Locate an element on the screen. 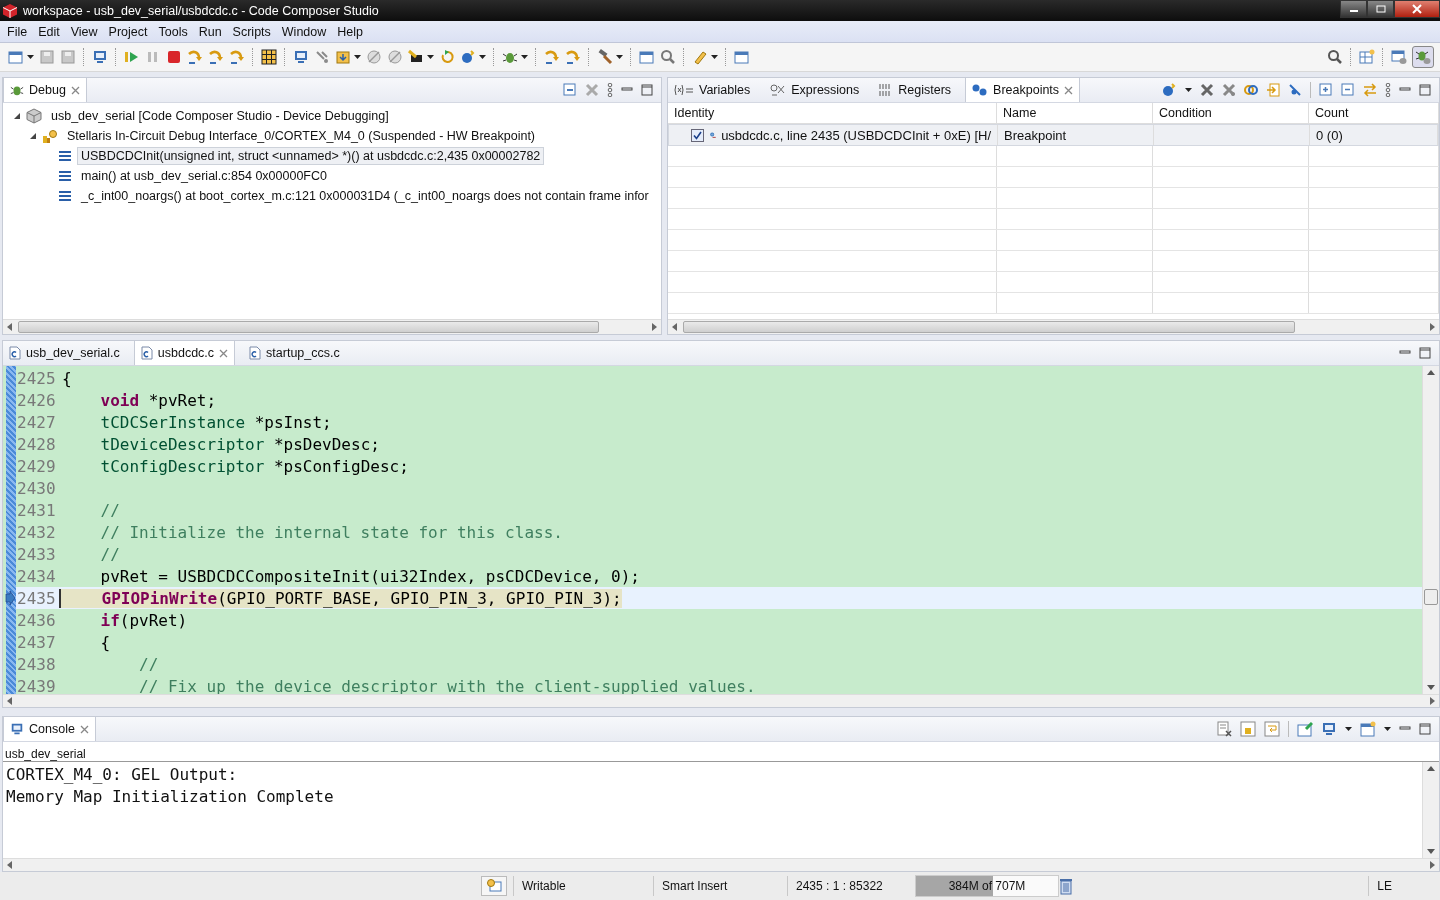 The image size is (1440, 900). menu-item: Edit is located at coordinates (49, 31).